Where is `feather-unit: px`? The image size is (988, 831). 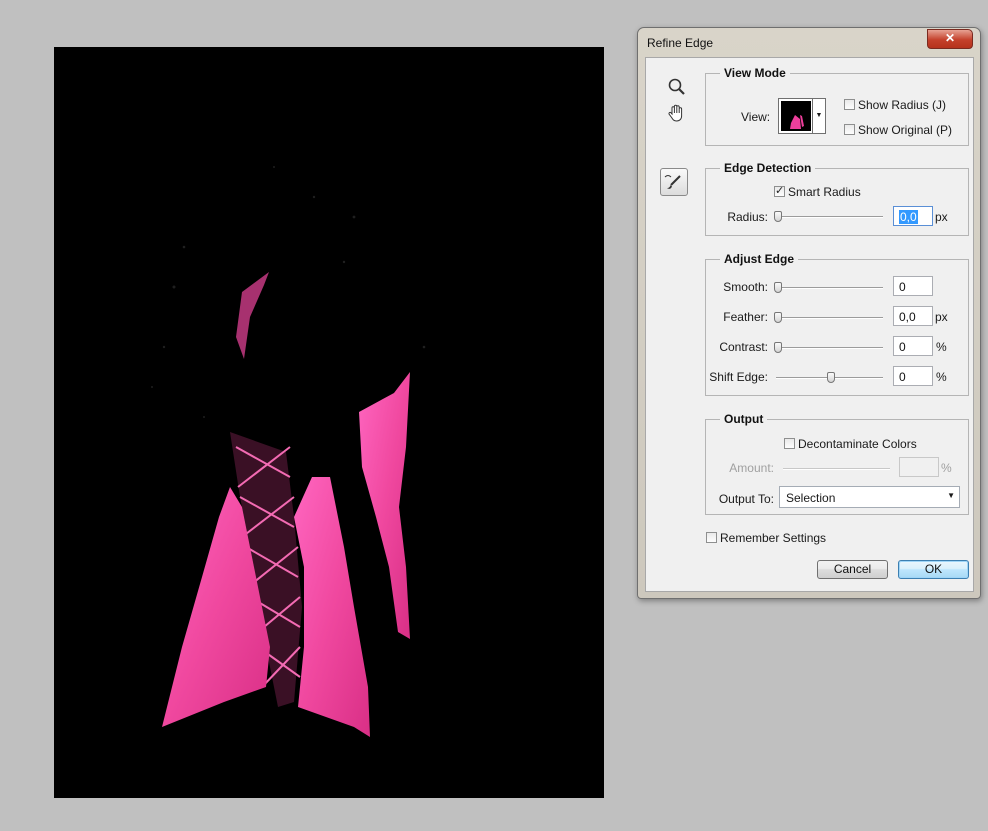
feather-unit: px is located at coordinates (941, 317).